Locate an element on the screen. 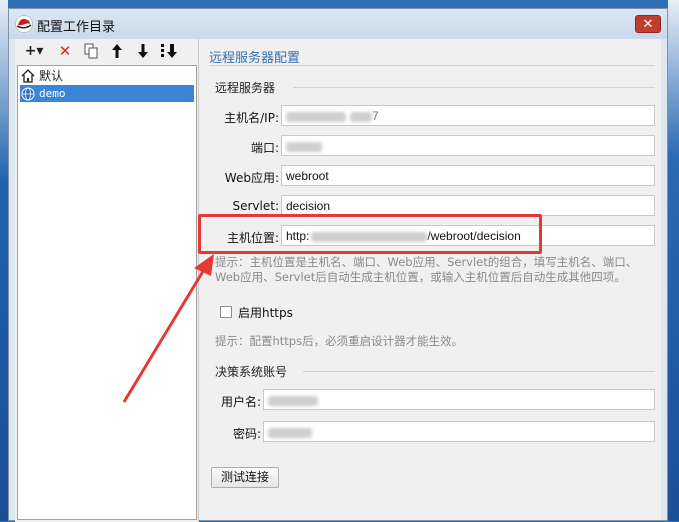 The image size is (679, 522). host-label: 主机名/IP: is located at coordinates (251, 118).